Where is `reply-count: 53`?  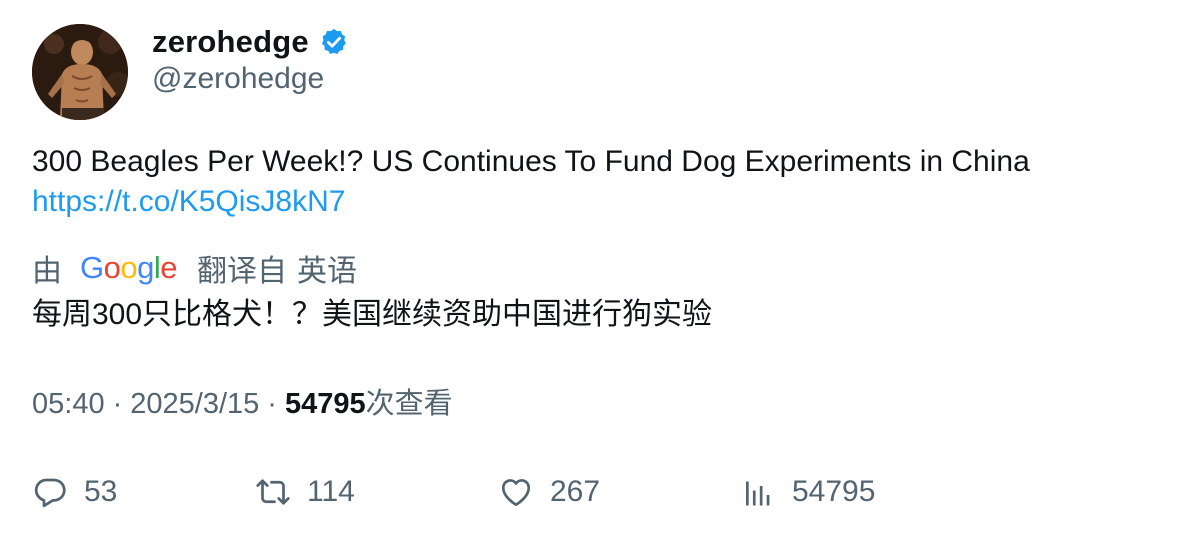 reply-count: 53 is located at coordinates (101, 491).